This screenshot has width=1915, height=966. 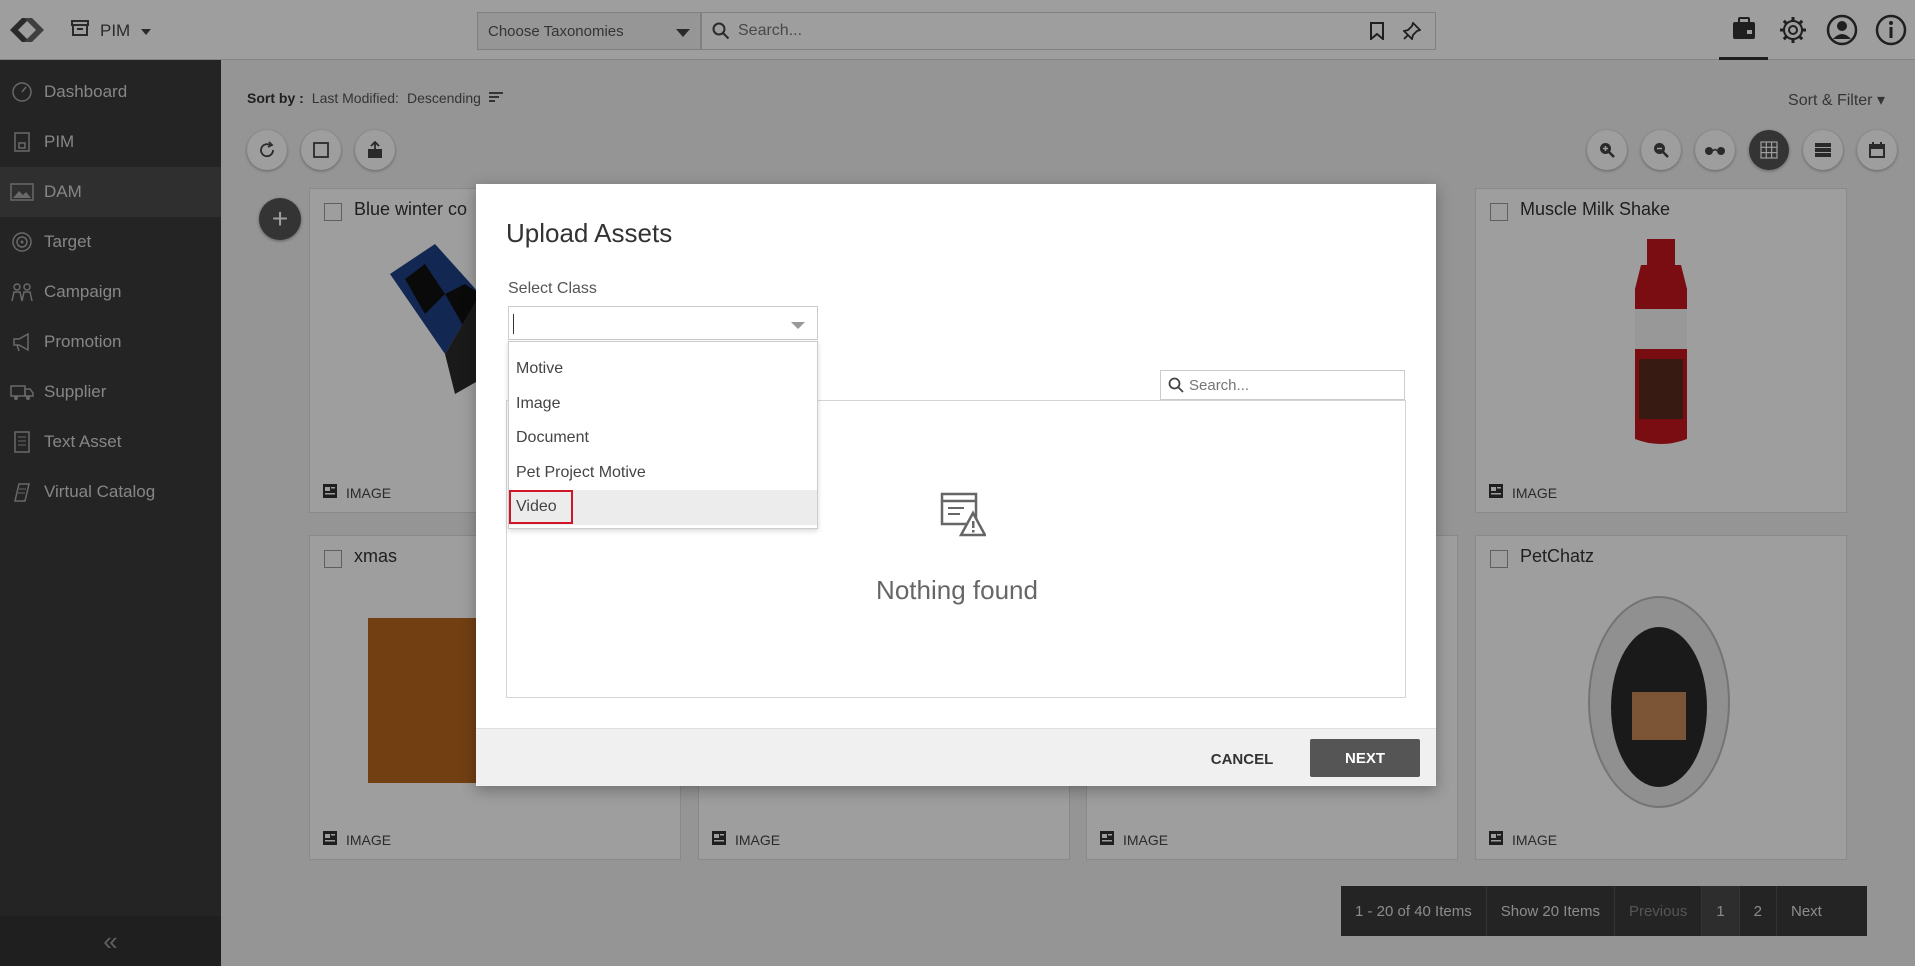 What do you see at coordinates (663, 473) in the screenshot?
I see `class-option-pet-project-motive: Pet Project Motive` at bounding box center [663, 473].